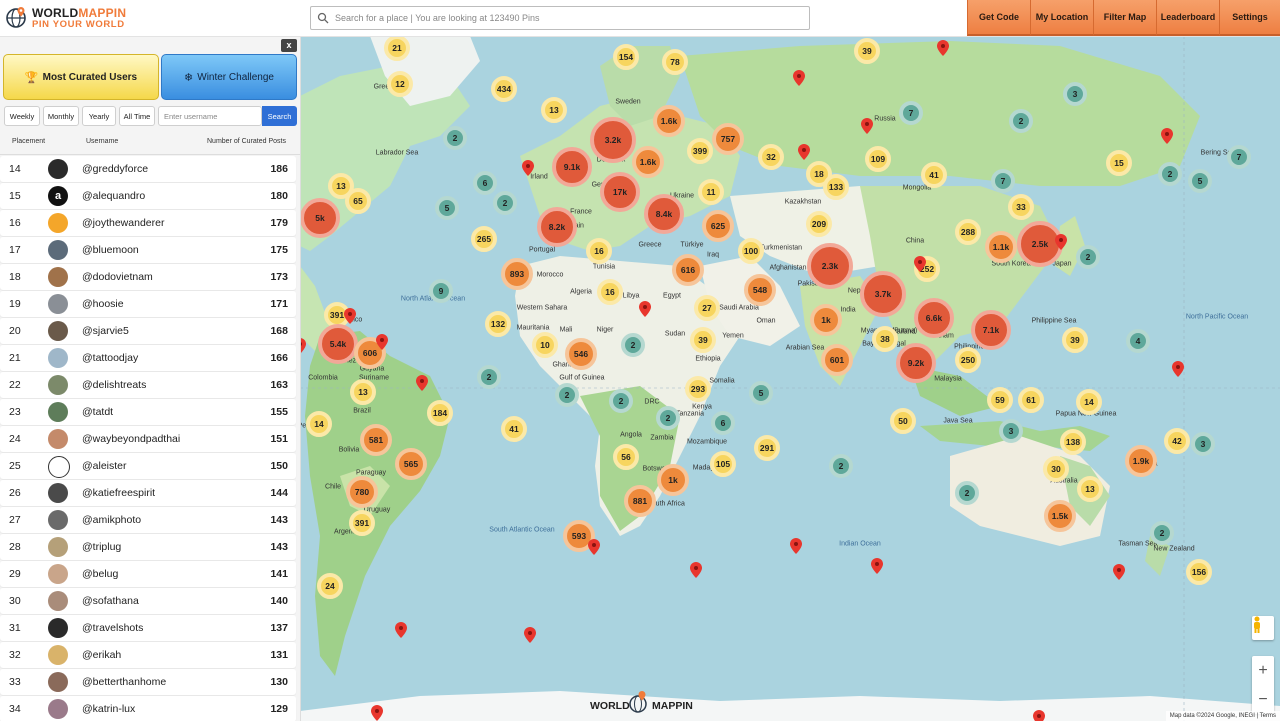 This screenshot has width=1280, height=721. I want to click on leaderboard-row: 14 @greddyforce 186, so click(148, 169).